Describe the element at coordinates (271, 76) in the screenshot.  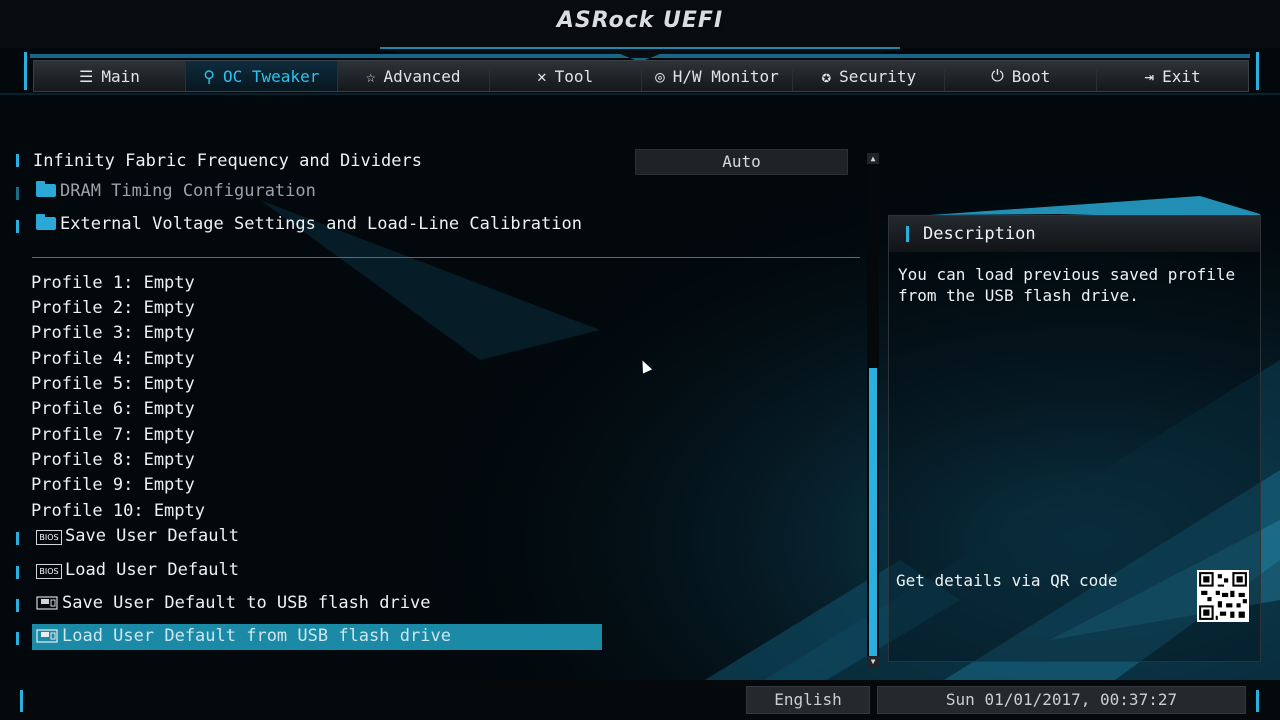
I see `tab-label: OC Tweaker` at that location.